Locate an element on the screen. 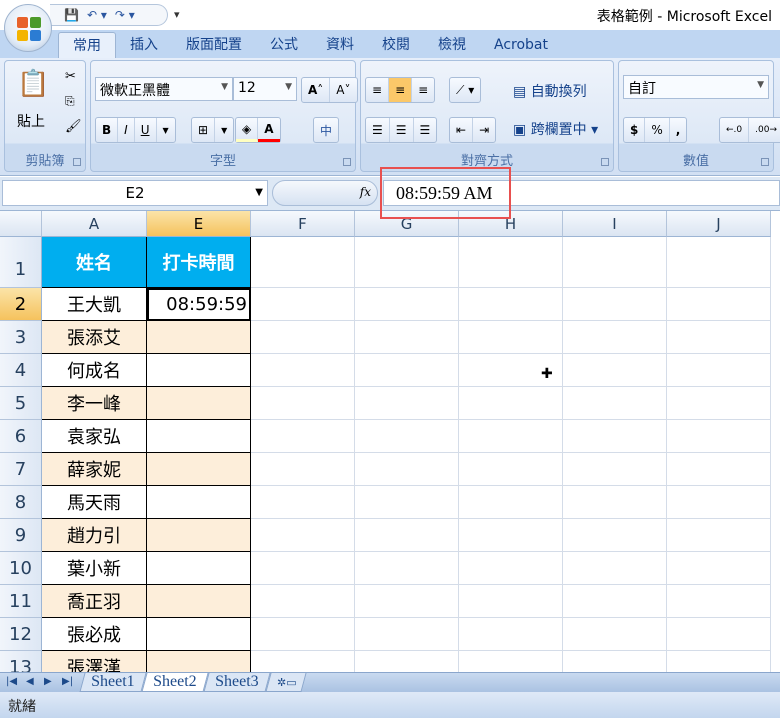 The image size is (780, 718). sheet-tab-2: Sheet2 is located at coordinates (175, 682).